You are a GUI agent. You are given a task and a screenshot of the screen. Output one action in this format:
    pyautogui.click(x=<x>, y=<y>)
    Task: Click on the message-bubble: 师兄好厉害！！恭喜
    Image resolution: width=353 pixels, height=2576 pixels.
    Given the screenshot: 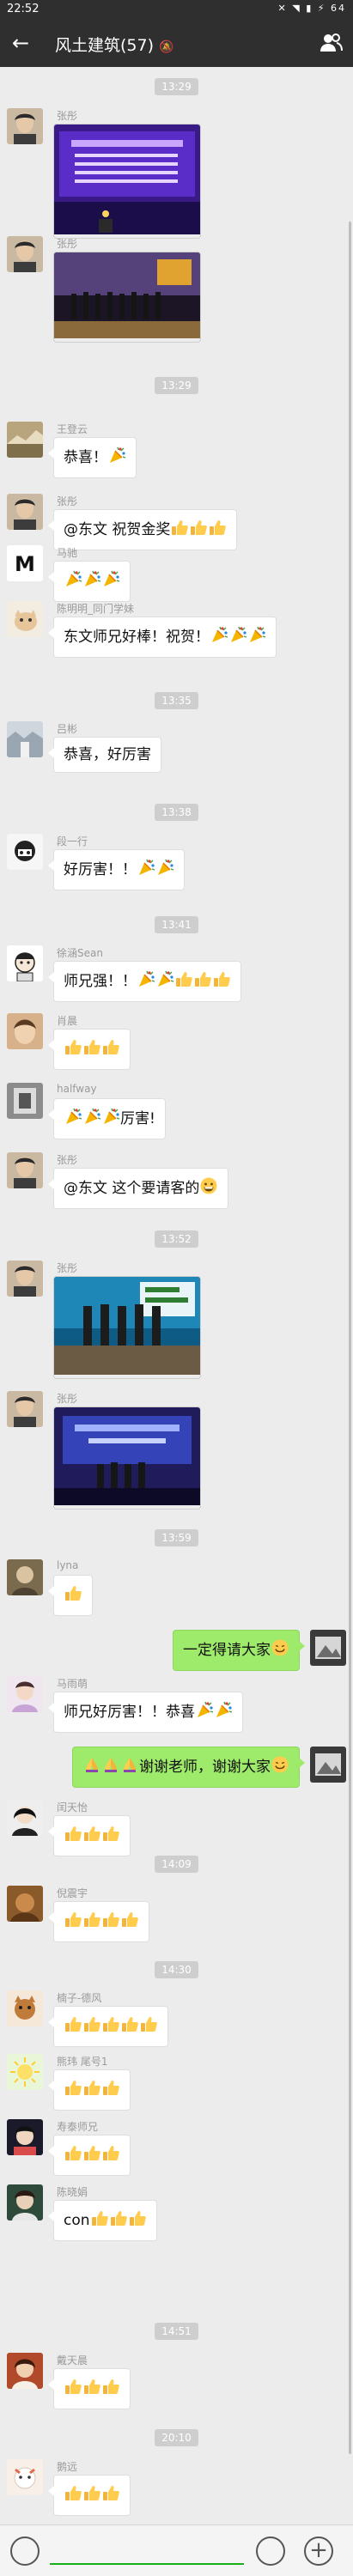 What is the action you would take?
    pyautogui.click(x=145, y=1712)
    